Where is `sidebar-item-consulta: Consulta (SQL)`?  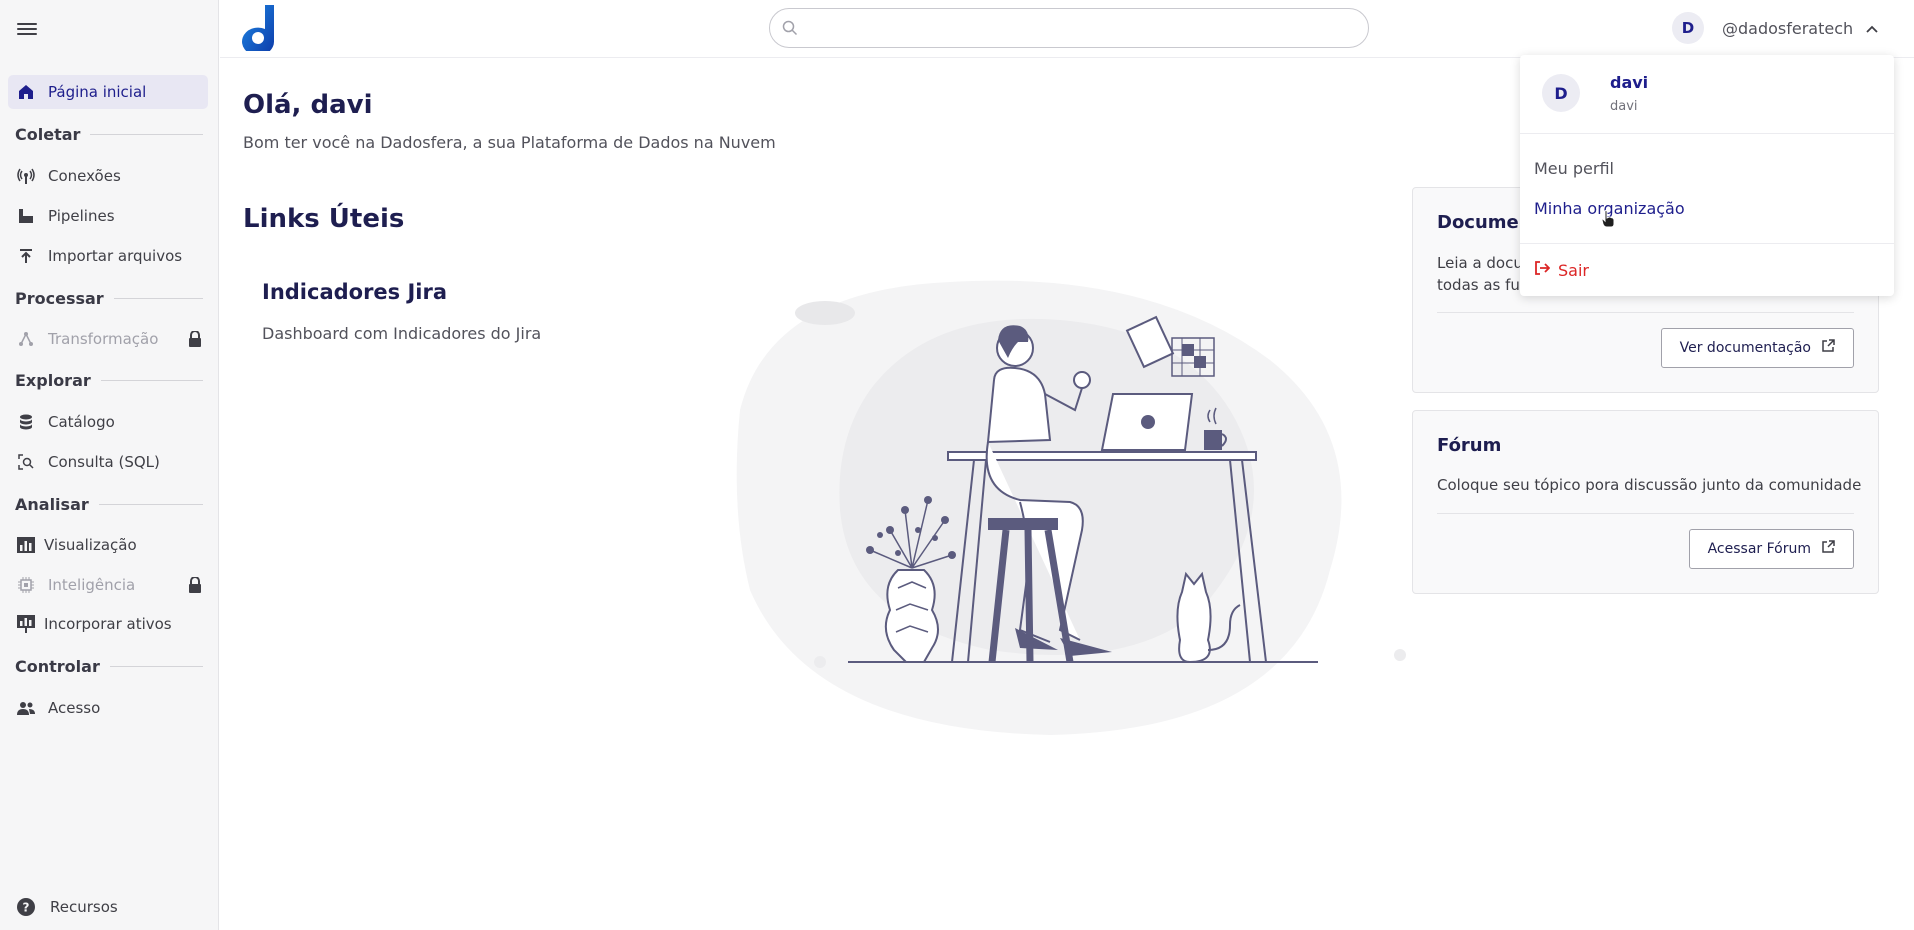 sidebar-item-consulta: Consulta (SQL) is located at coordinates (108, 462).